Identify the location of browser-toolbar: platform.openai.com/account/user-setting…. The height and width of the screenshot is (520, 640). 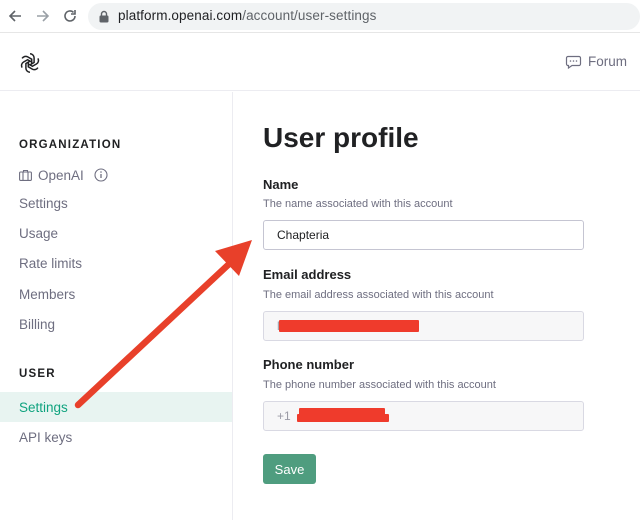
(320, 16).